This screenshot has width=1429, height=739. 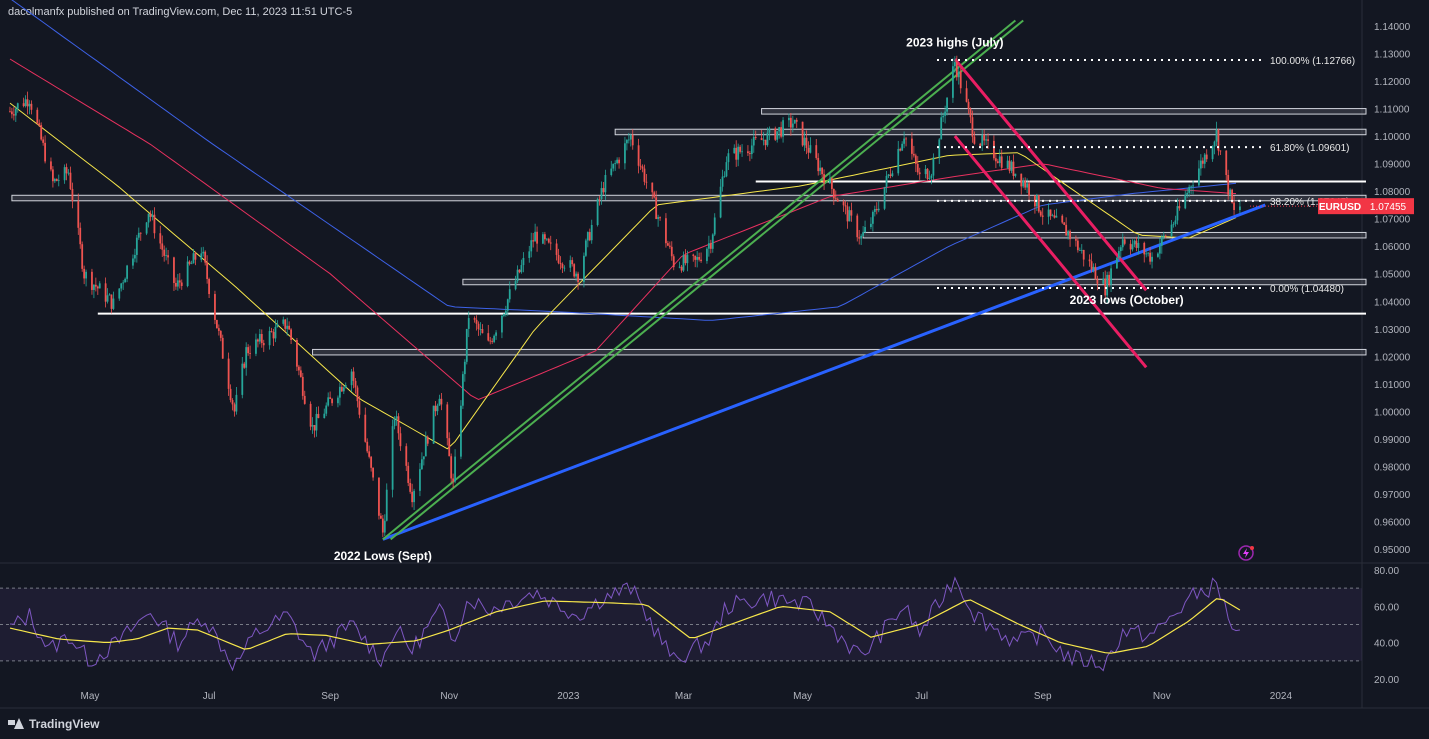 What do you see at coordinates (383, 556) in the screenshot?
I see `annotation-label: 2022 Lows (Sept)` at bounding box center [383, 556].